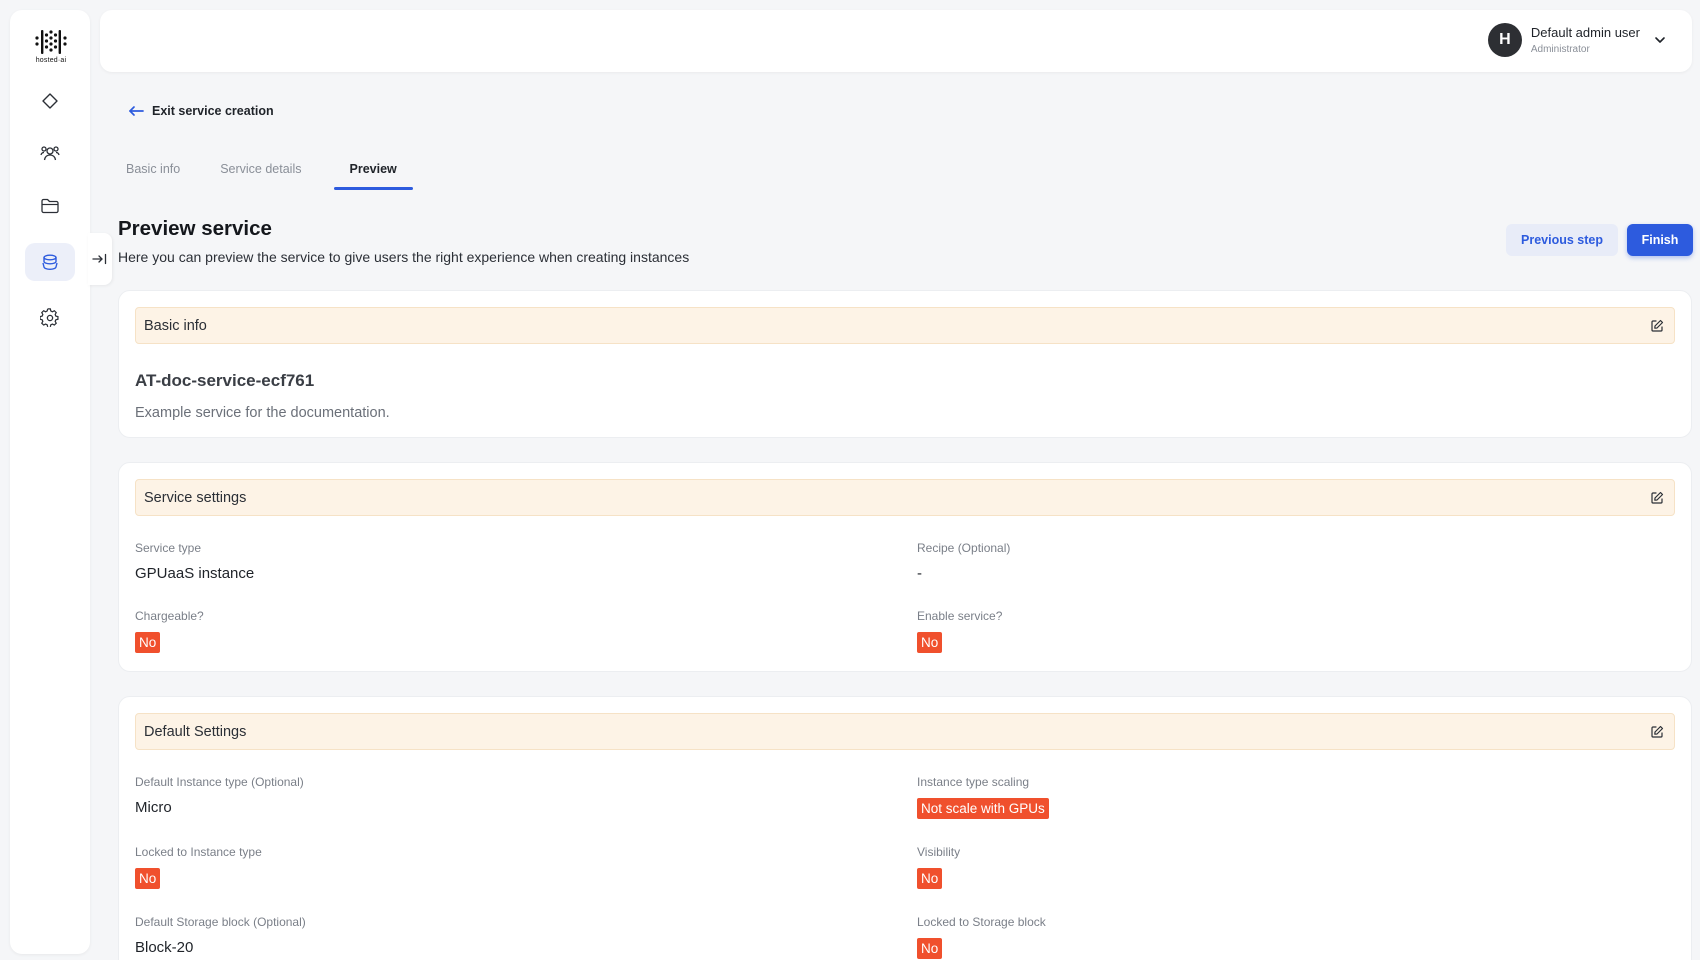  I want to click on top-bar: H Default admin user Administrator, so click(896, 41).